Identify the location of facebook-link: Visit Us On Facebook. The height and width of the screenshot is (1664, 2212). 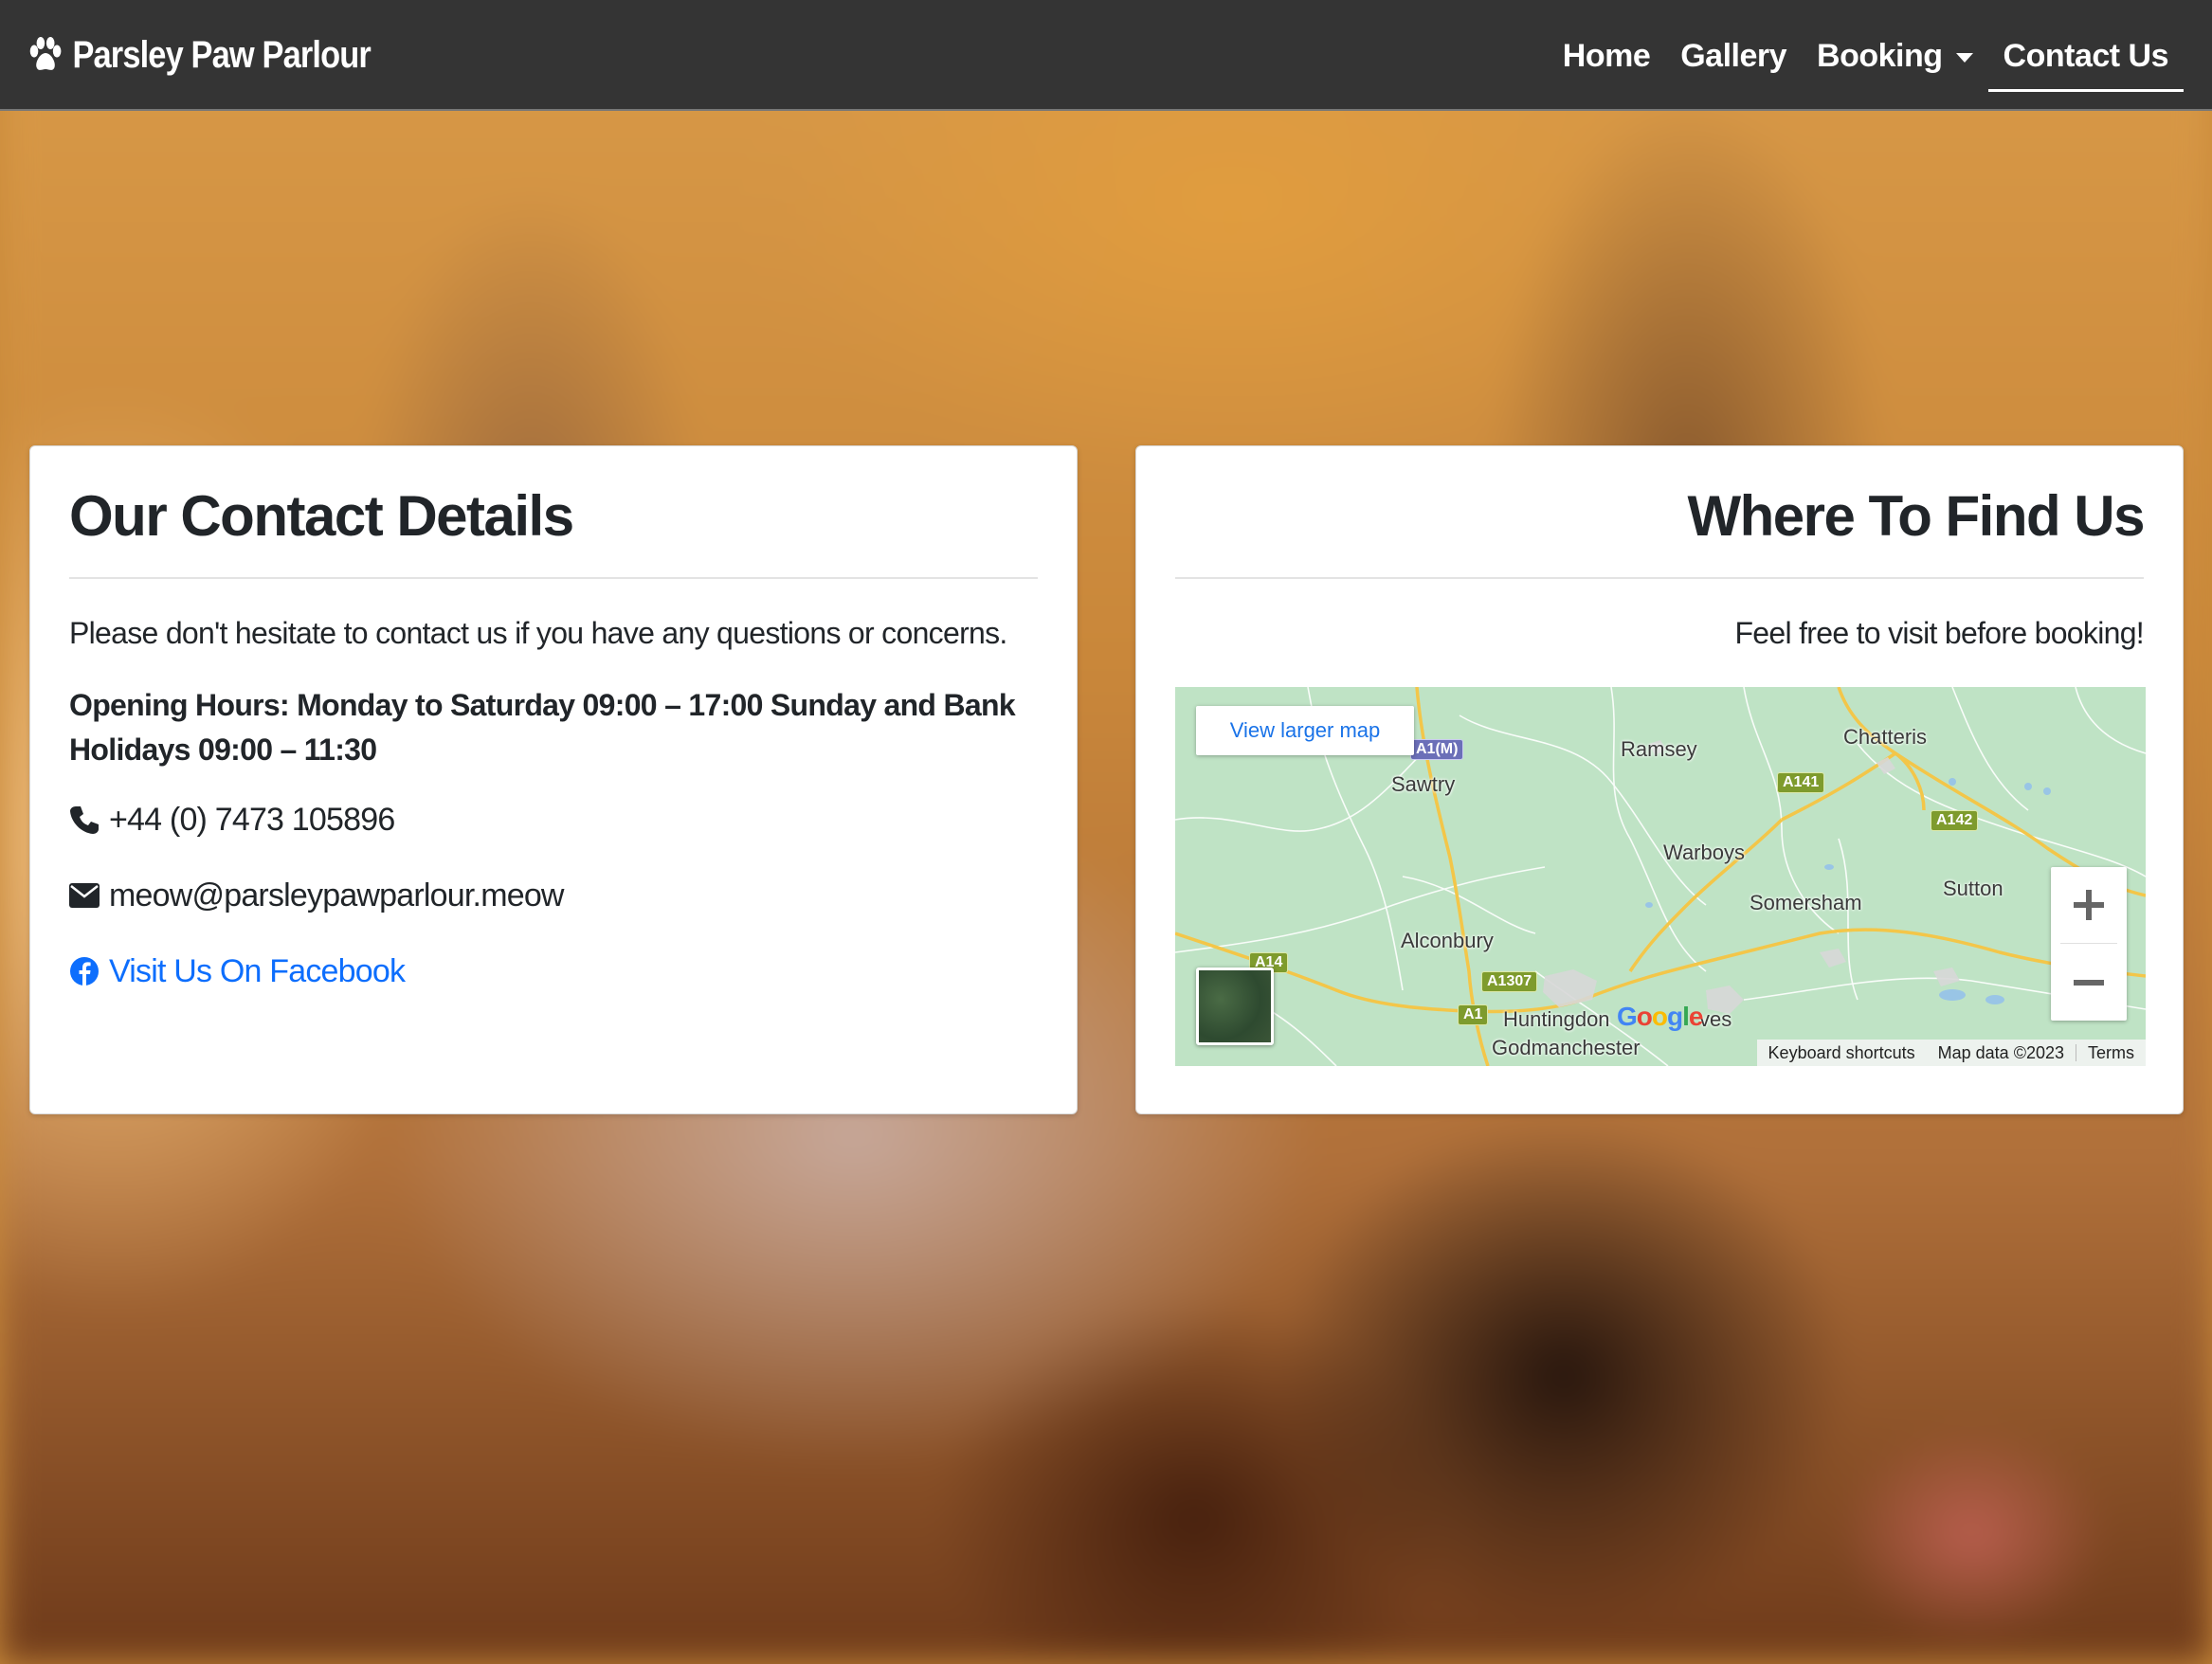
(554, 971).